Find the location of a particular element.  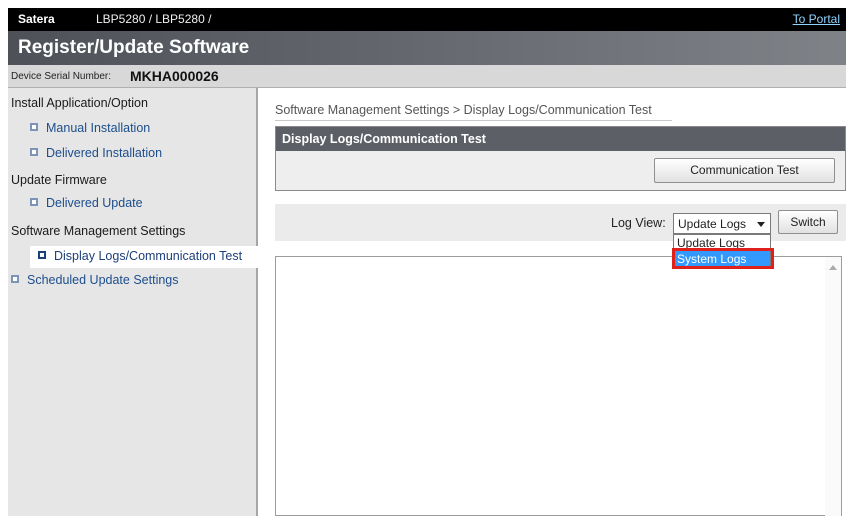

to-portal-link: To Portal is located at coordinates (816, 19).